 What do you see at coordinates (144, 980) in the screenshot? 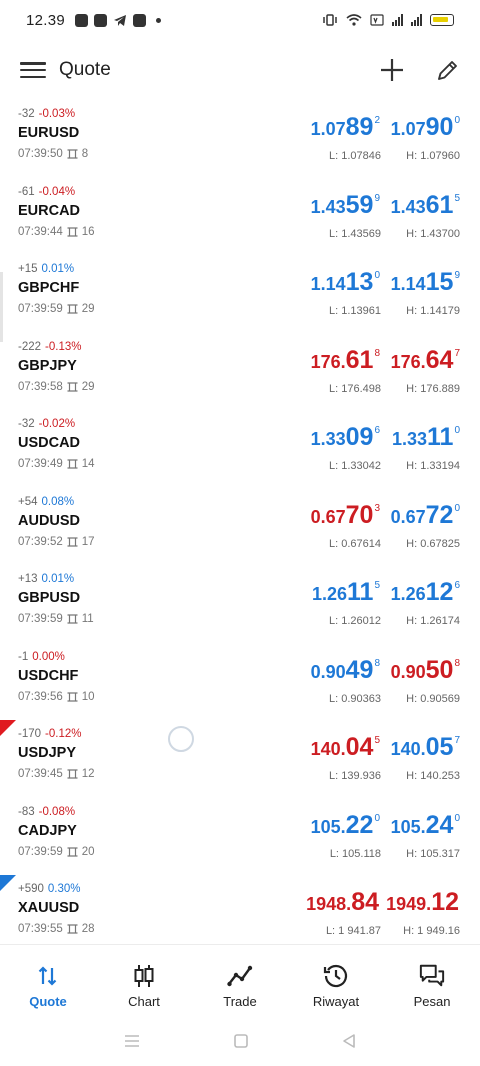
I see `nav-tab-chart: Chart` at bounding box center [144, 980].